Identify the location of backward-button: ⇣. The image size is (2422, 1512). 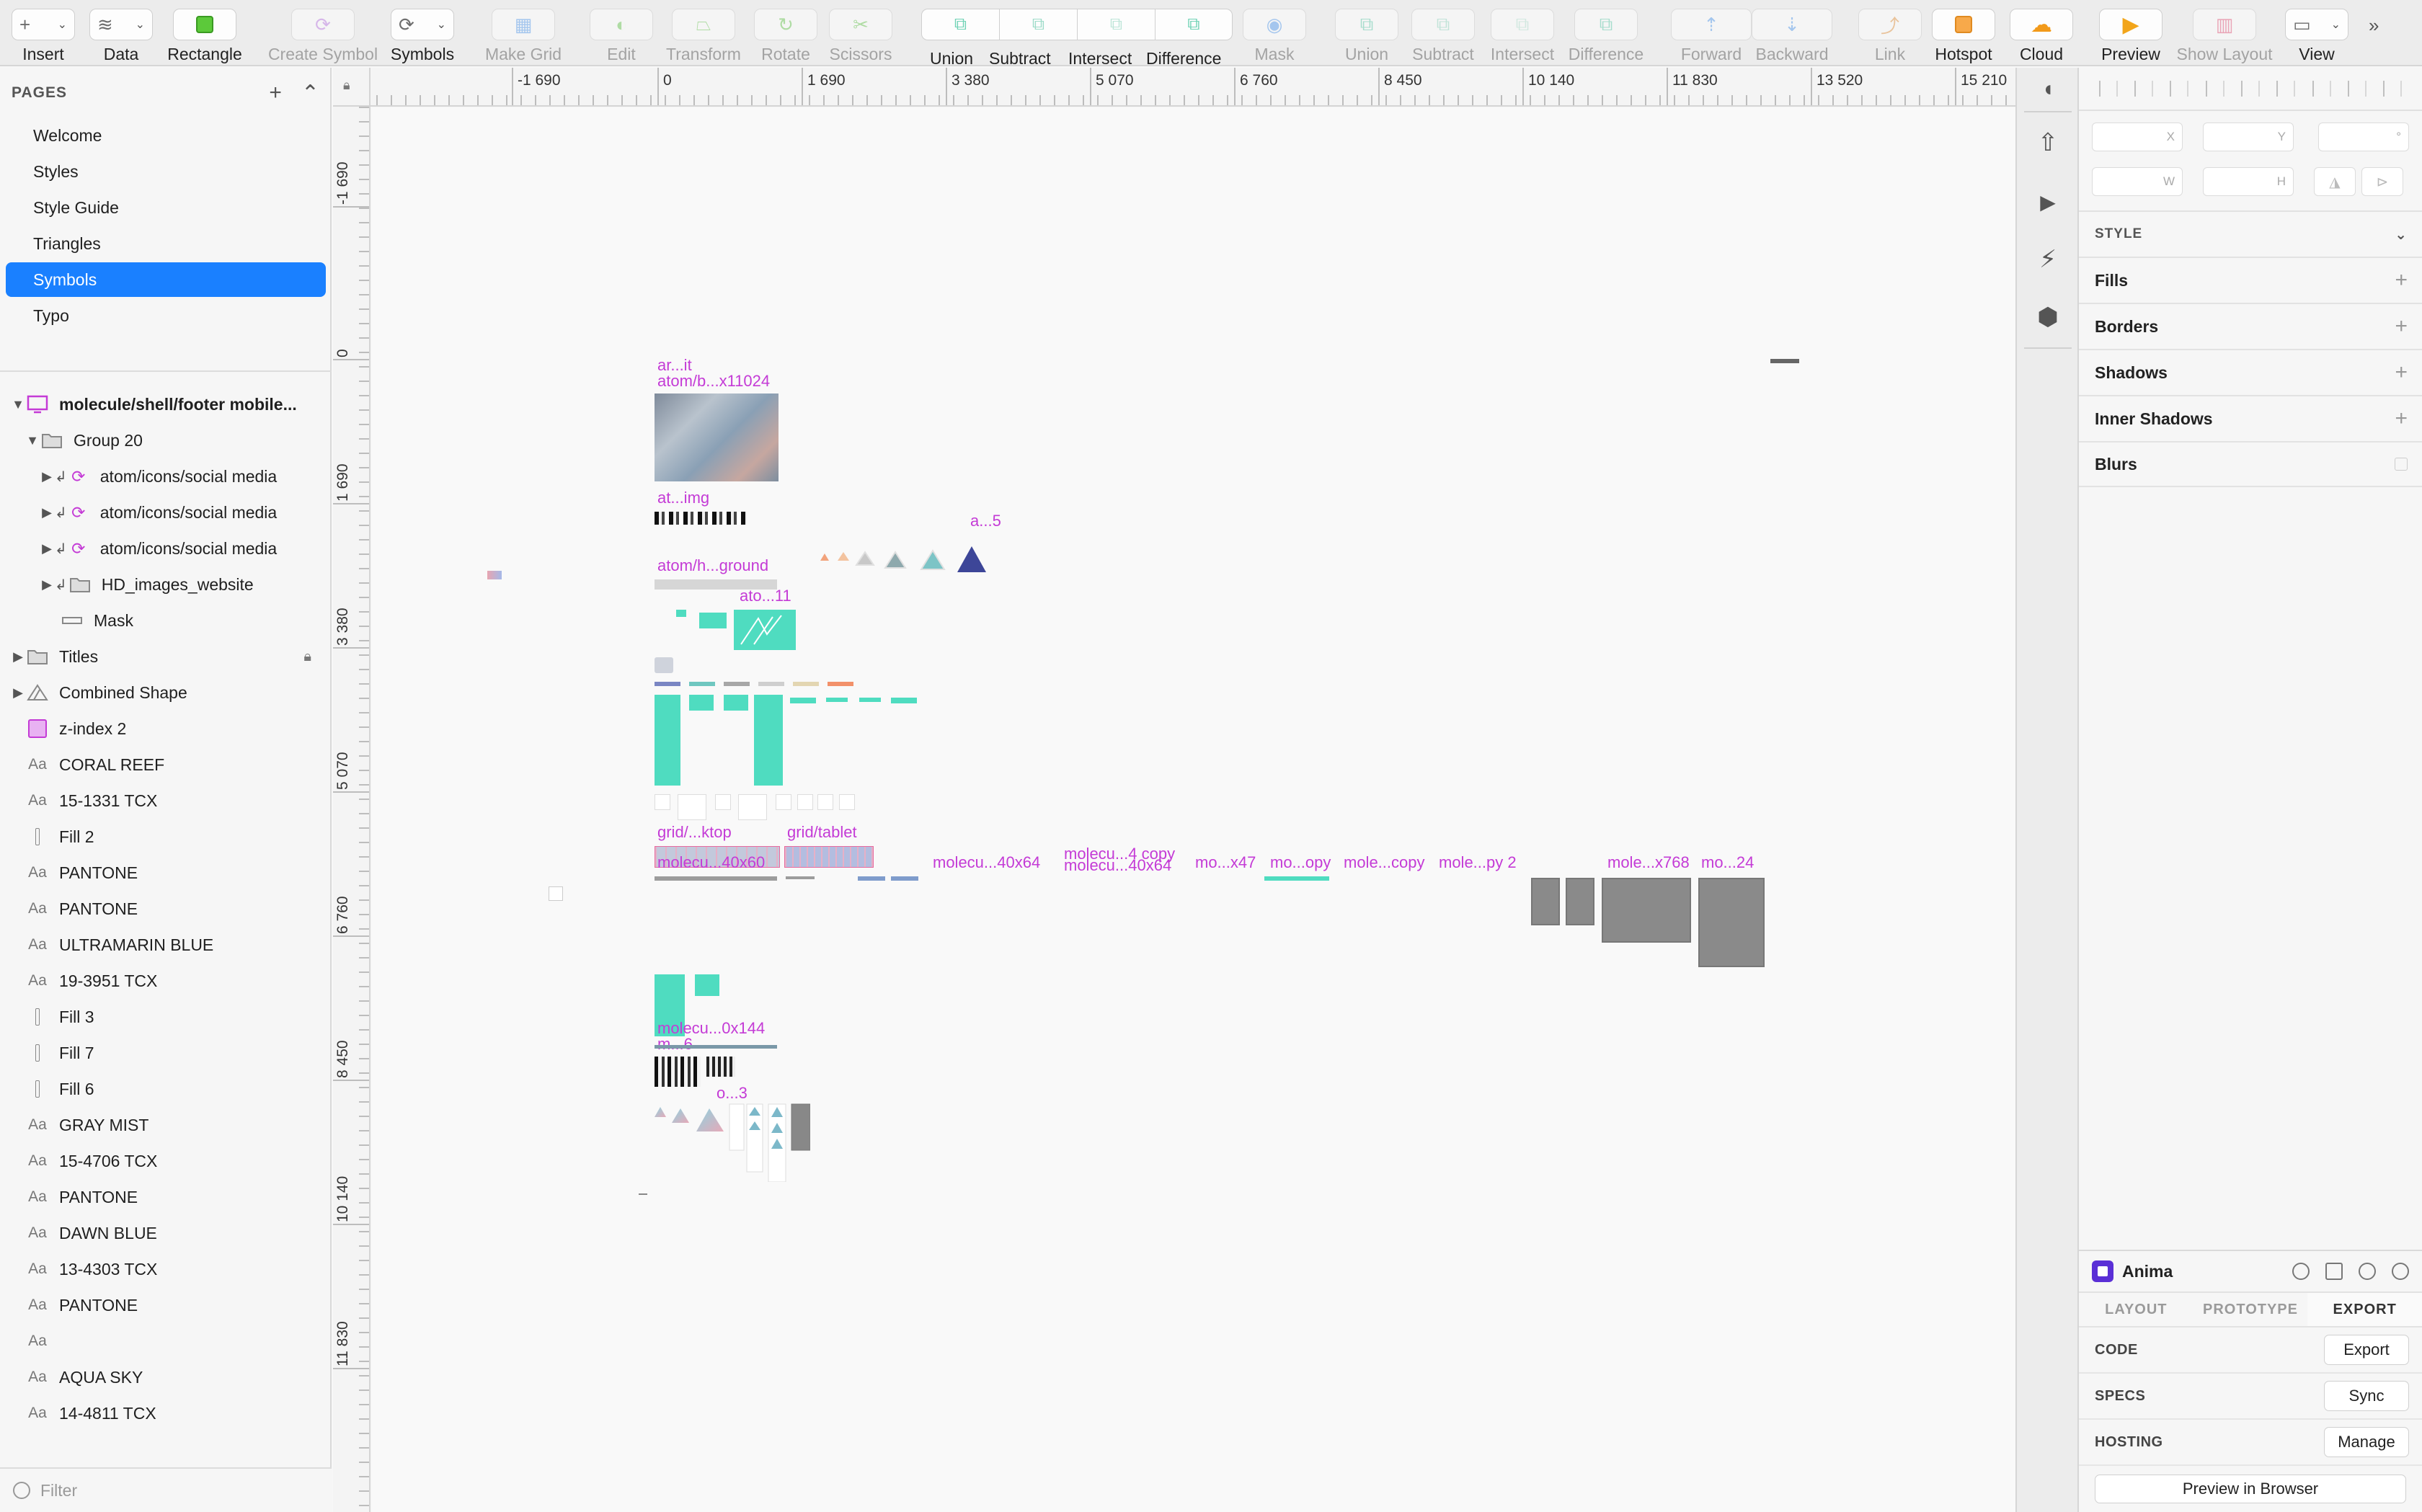
(1792, 25).